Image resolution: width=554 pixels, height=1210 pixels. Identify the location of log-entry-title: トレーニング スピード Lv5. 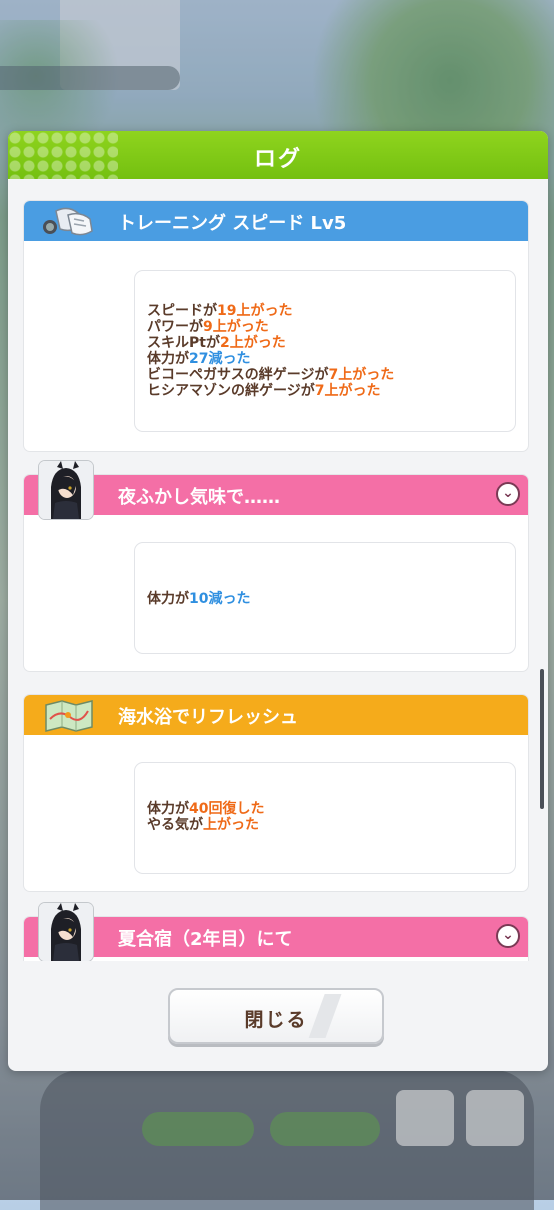
(232, 223).